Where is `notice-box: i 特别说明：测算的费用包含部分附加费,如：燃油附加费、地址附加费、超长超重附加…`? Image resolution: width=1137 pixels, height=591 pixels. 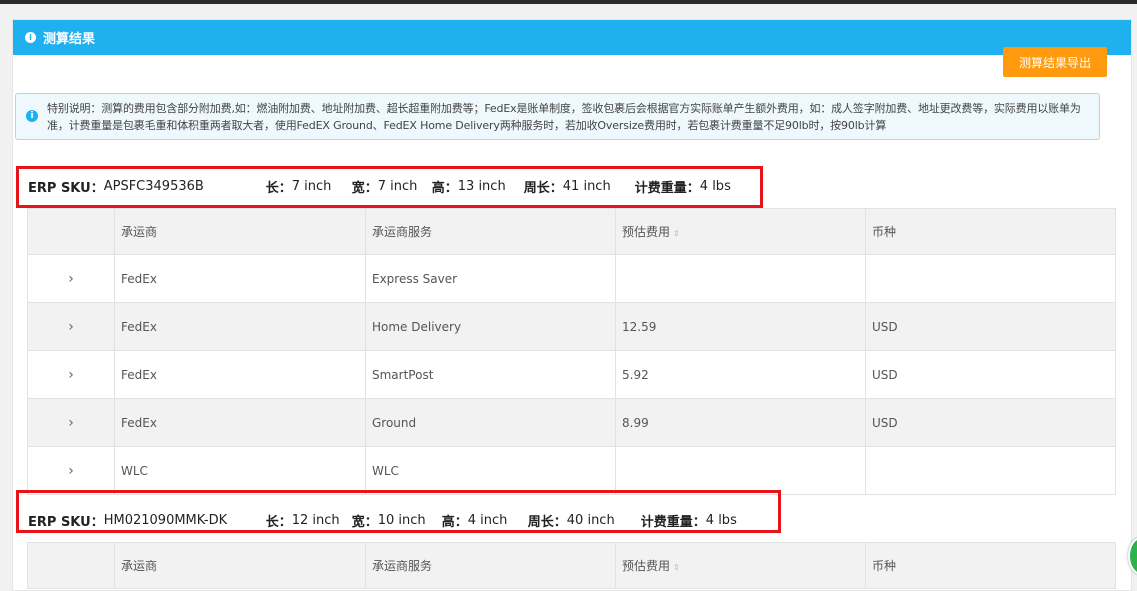
notice-box: i 特别说明：测算的费用包含部分附加费,如：燃油附加费、地址附加费、超长超重附加… is located at coordinates (557, 116).